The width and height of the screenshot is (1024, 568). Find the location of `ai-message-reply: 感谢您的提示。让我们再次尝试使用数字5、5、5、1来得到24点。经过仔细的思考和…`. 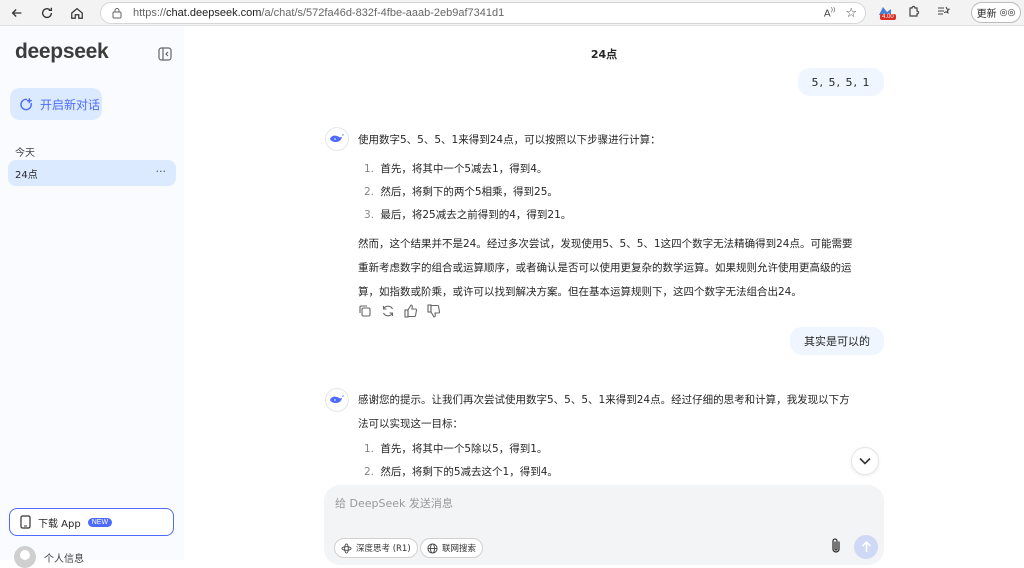

ai-message-reply: 感谢您的提示。让我们再次尝试使用数字5、5、5、1来得到24点。经过仔细的思考和… is located at coordinates (604, 412).